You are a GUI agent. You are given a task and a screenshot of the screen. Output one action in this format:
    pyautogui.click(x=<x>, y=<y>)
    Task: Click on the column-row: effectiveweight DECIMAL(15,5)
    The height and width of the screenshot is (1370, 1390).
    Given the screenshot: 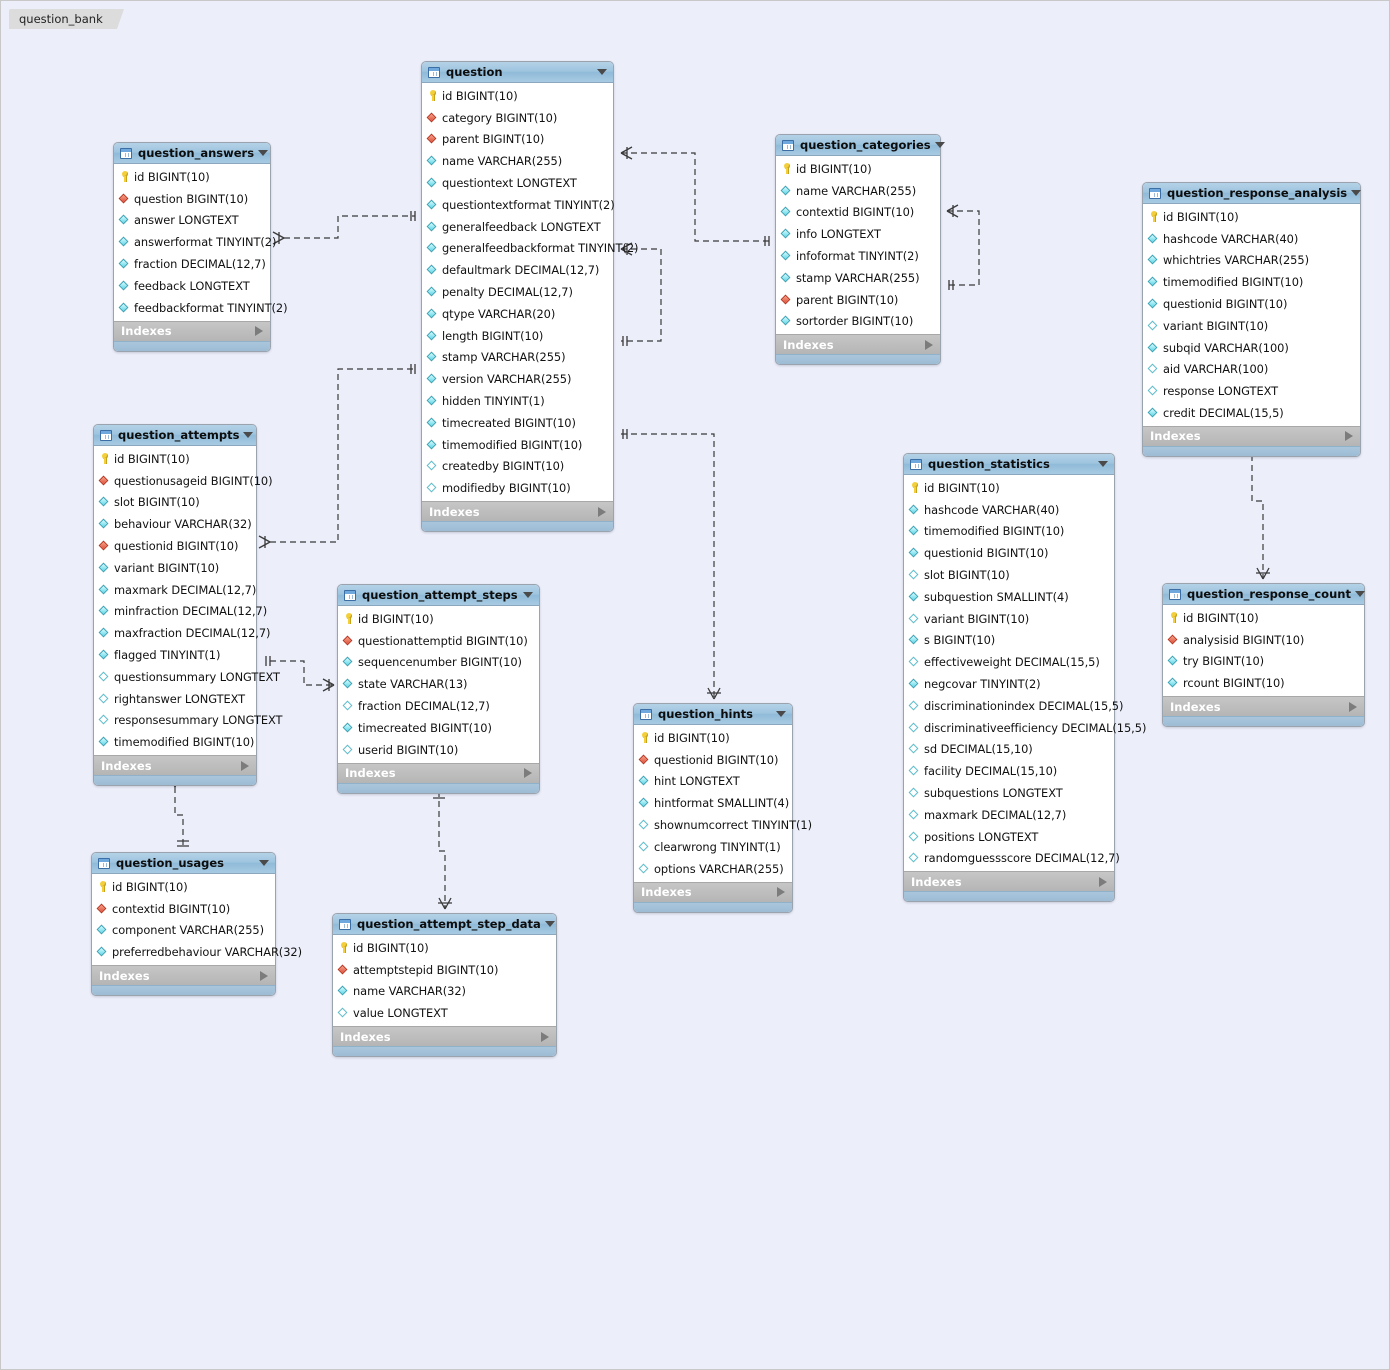 What is the action you would take?
    pyautogui.click(x=1009, y=662)
    